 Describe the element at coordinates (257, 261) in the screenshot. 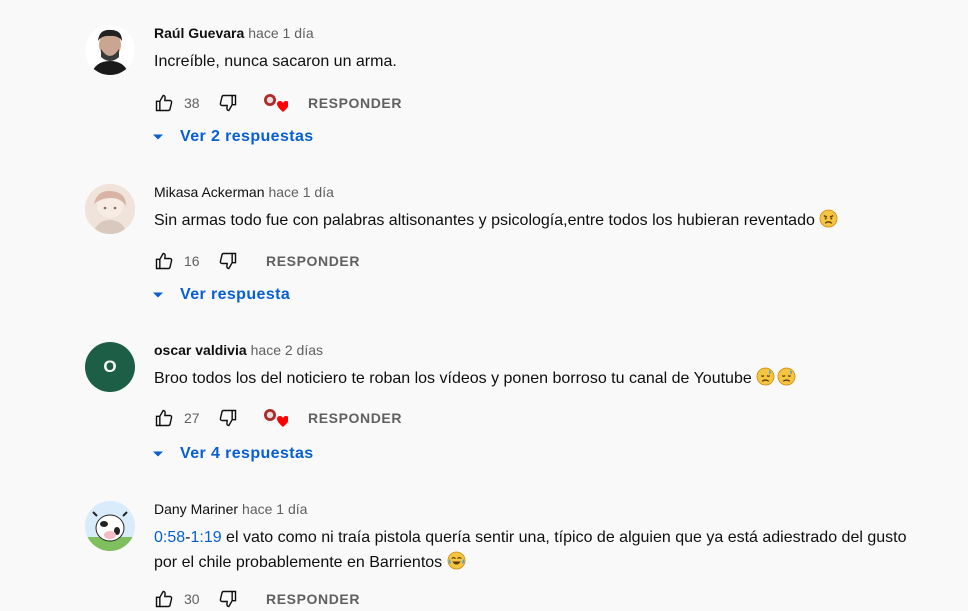

I see `comment-actions: 16 RESPONDER` at that location.